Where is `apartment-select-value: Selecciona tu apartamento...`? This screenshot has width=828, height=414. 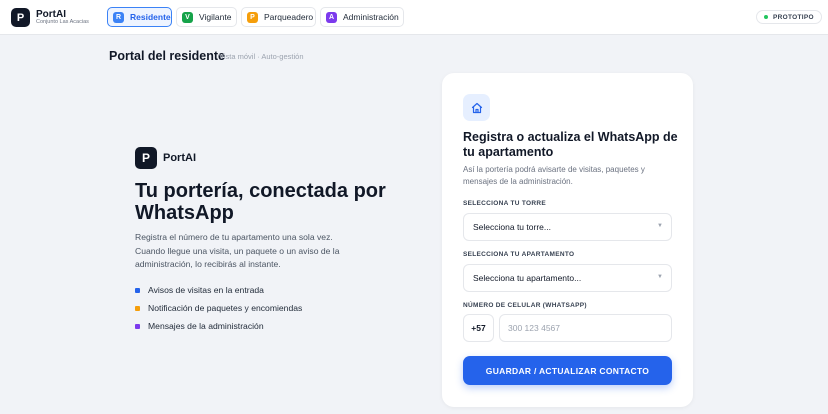
apartment-select-value: Selecciona tu apartamento... is located at coordinates (527, 278).